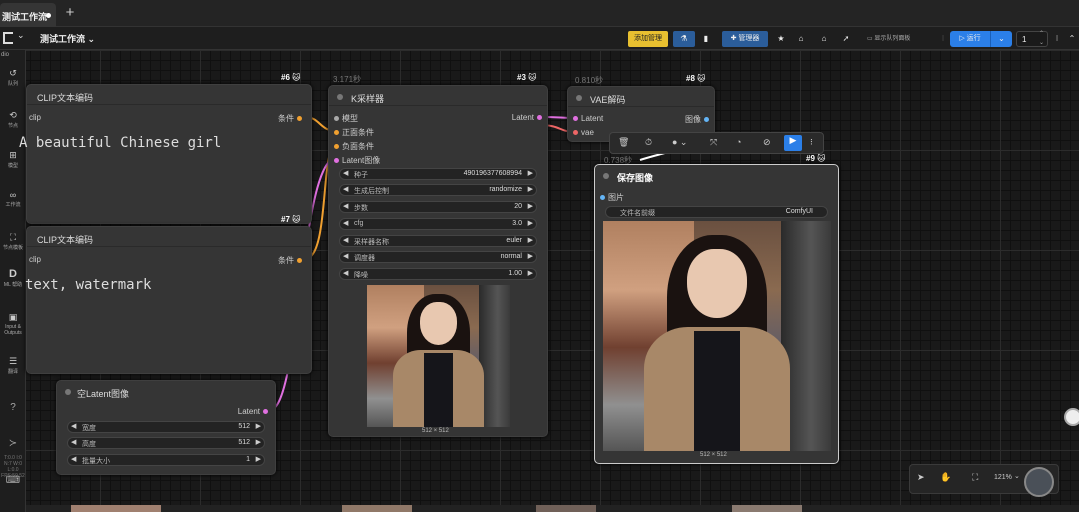 The image size is (1079, 512). What do you see at coordinates (696, 78) in the screenshot?
I see `node-8-badge: #8 🐱` at bounding box center [696, 78].